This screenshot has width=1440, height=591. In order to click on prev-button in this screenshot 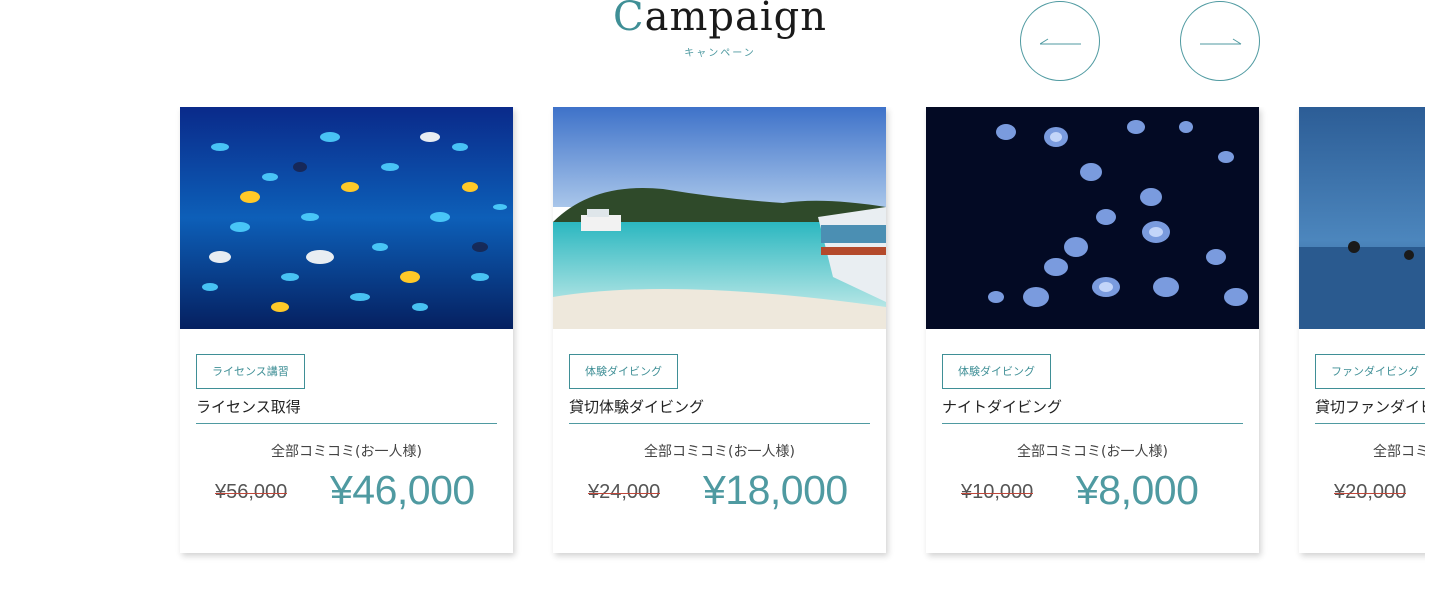, I will do `click(1060, 41)`.